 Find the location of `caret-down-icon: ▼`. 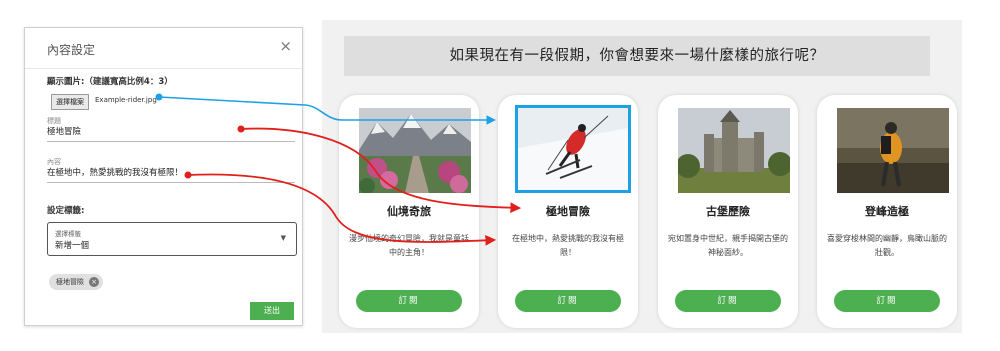

caret-down-icon: ▼ is located at coordinates (283, 238).